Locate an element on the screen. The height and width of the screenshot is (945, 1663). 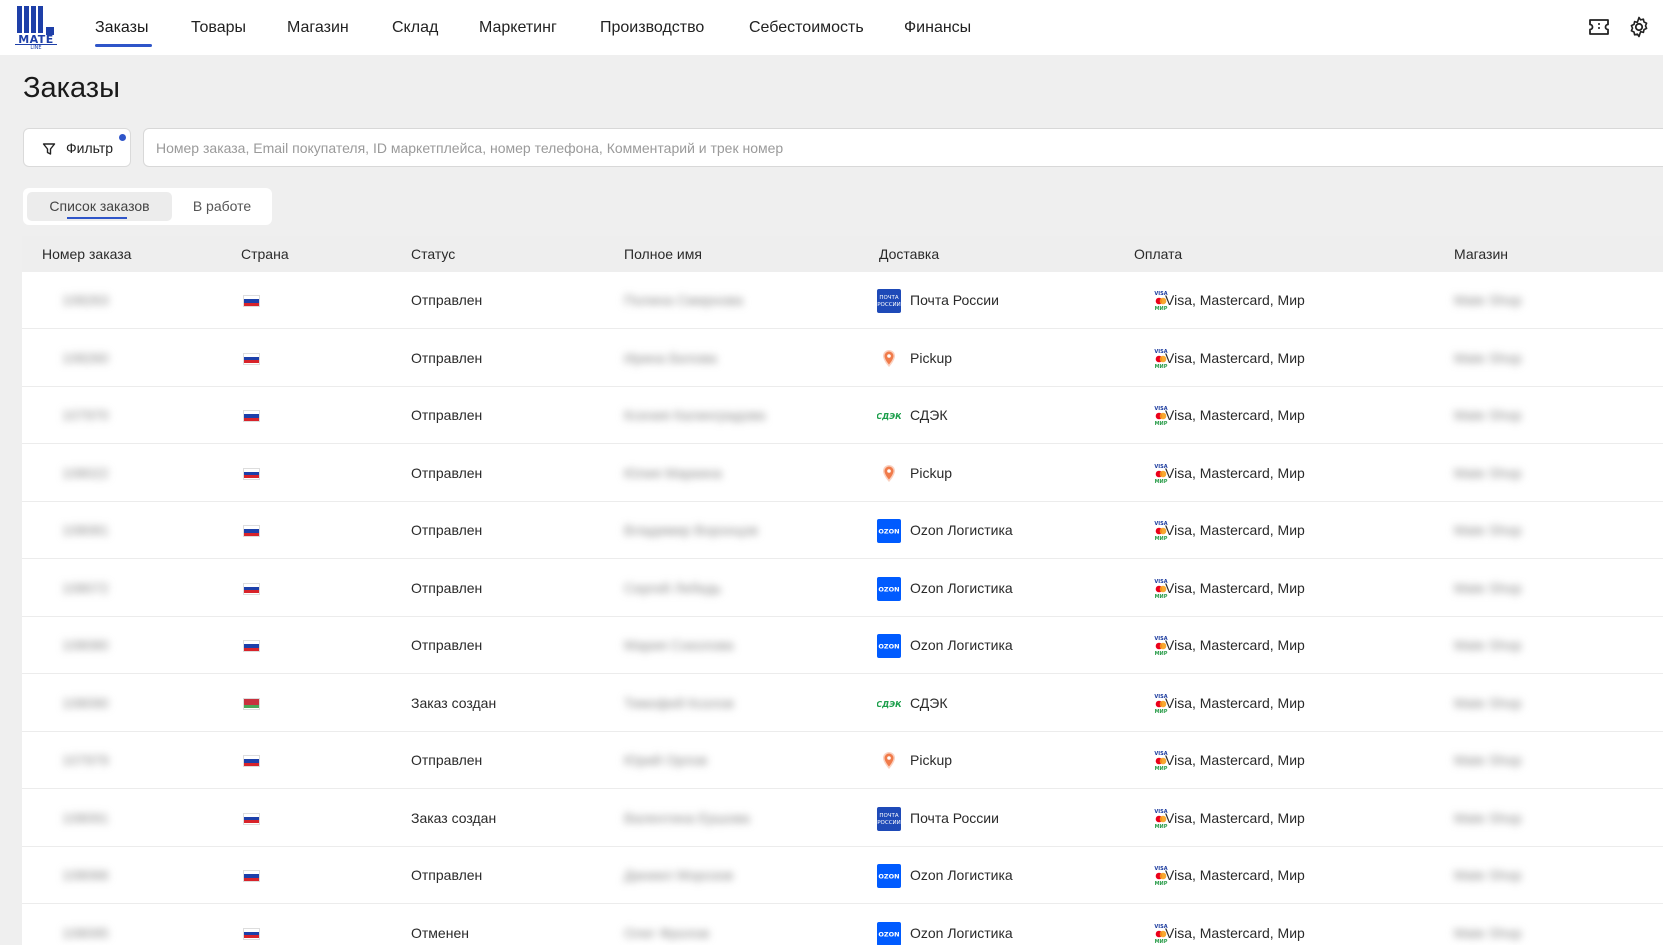
nav-item-warehouse: Склад is located at coordinates (415, 27).